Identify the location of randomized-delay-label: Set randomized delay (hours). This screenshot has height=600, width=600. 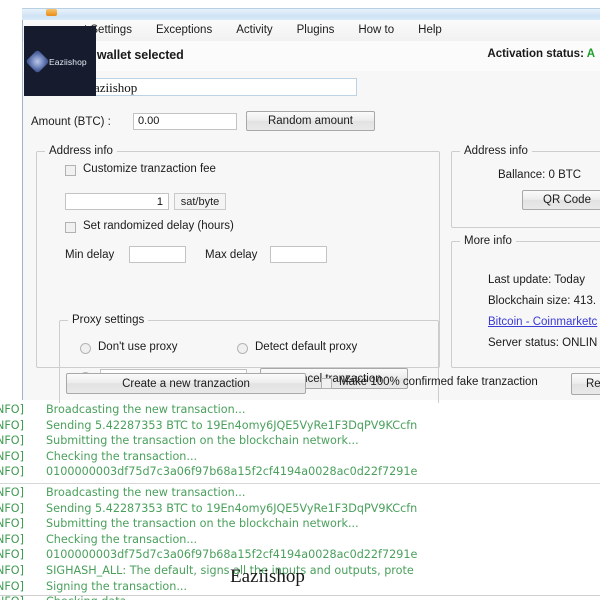
(158, 226).